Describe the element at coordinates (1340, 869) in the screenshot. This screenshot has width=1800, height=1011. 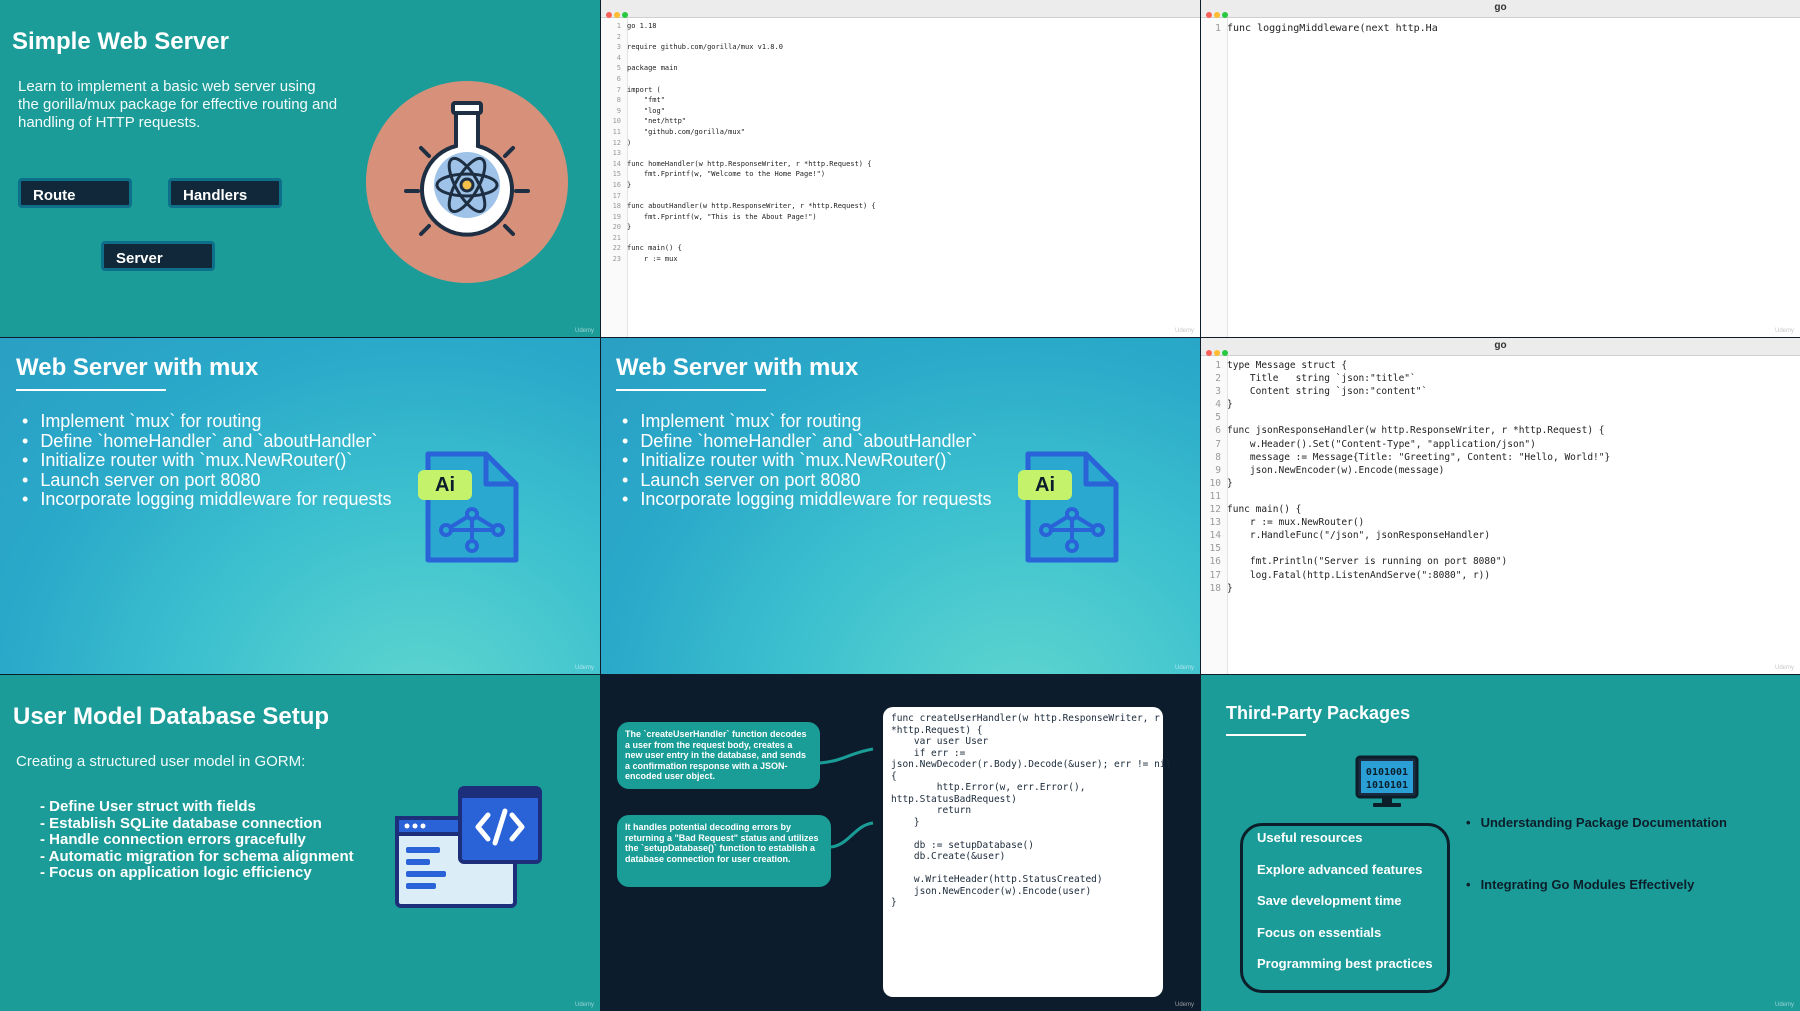
I see `resource-item: Explore advanced features` at that location.